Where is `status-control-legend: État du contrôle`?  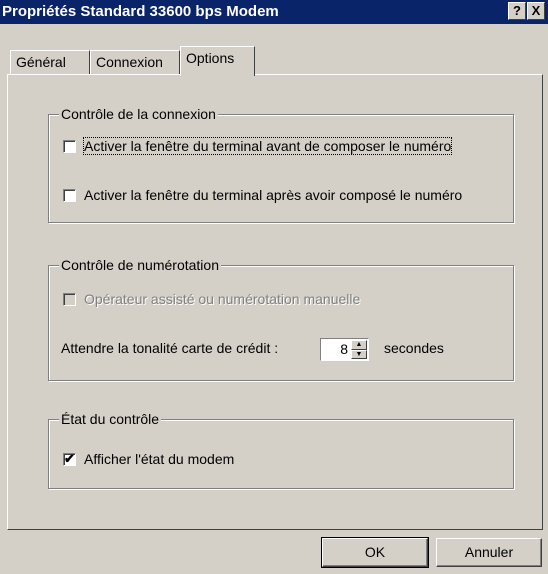 status-control-legend: État du contrôle is located at coordinates (110, 419).